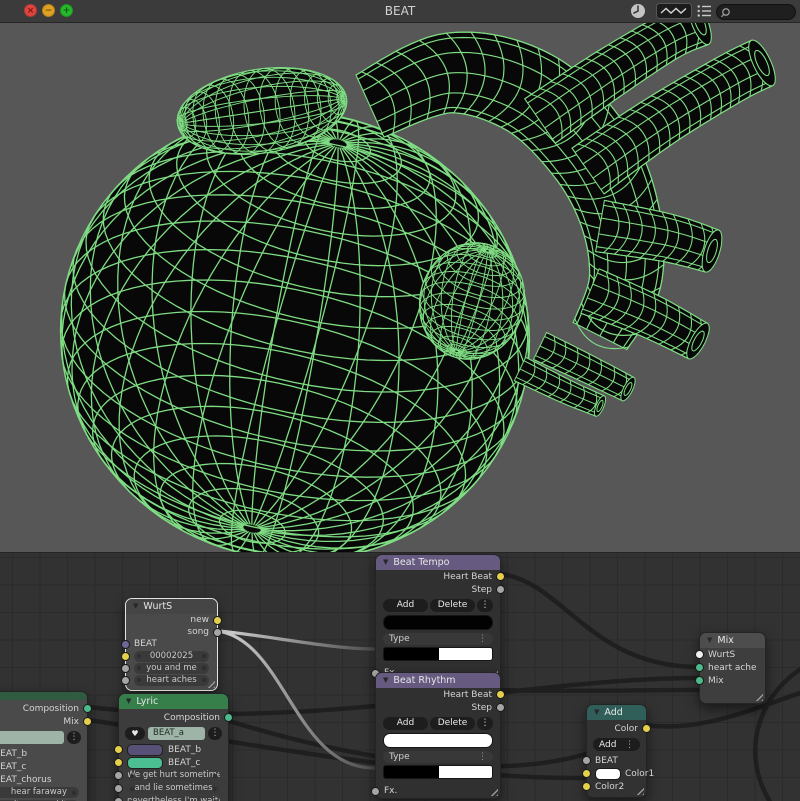 This screenshot has width=800, height=801. Describe the element at coordinates (26, 779) in the screenshot. I see `swatch-label: BEAT_chorus` at that location.